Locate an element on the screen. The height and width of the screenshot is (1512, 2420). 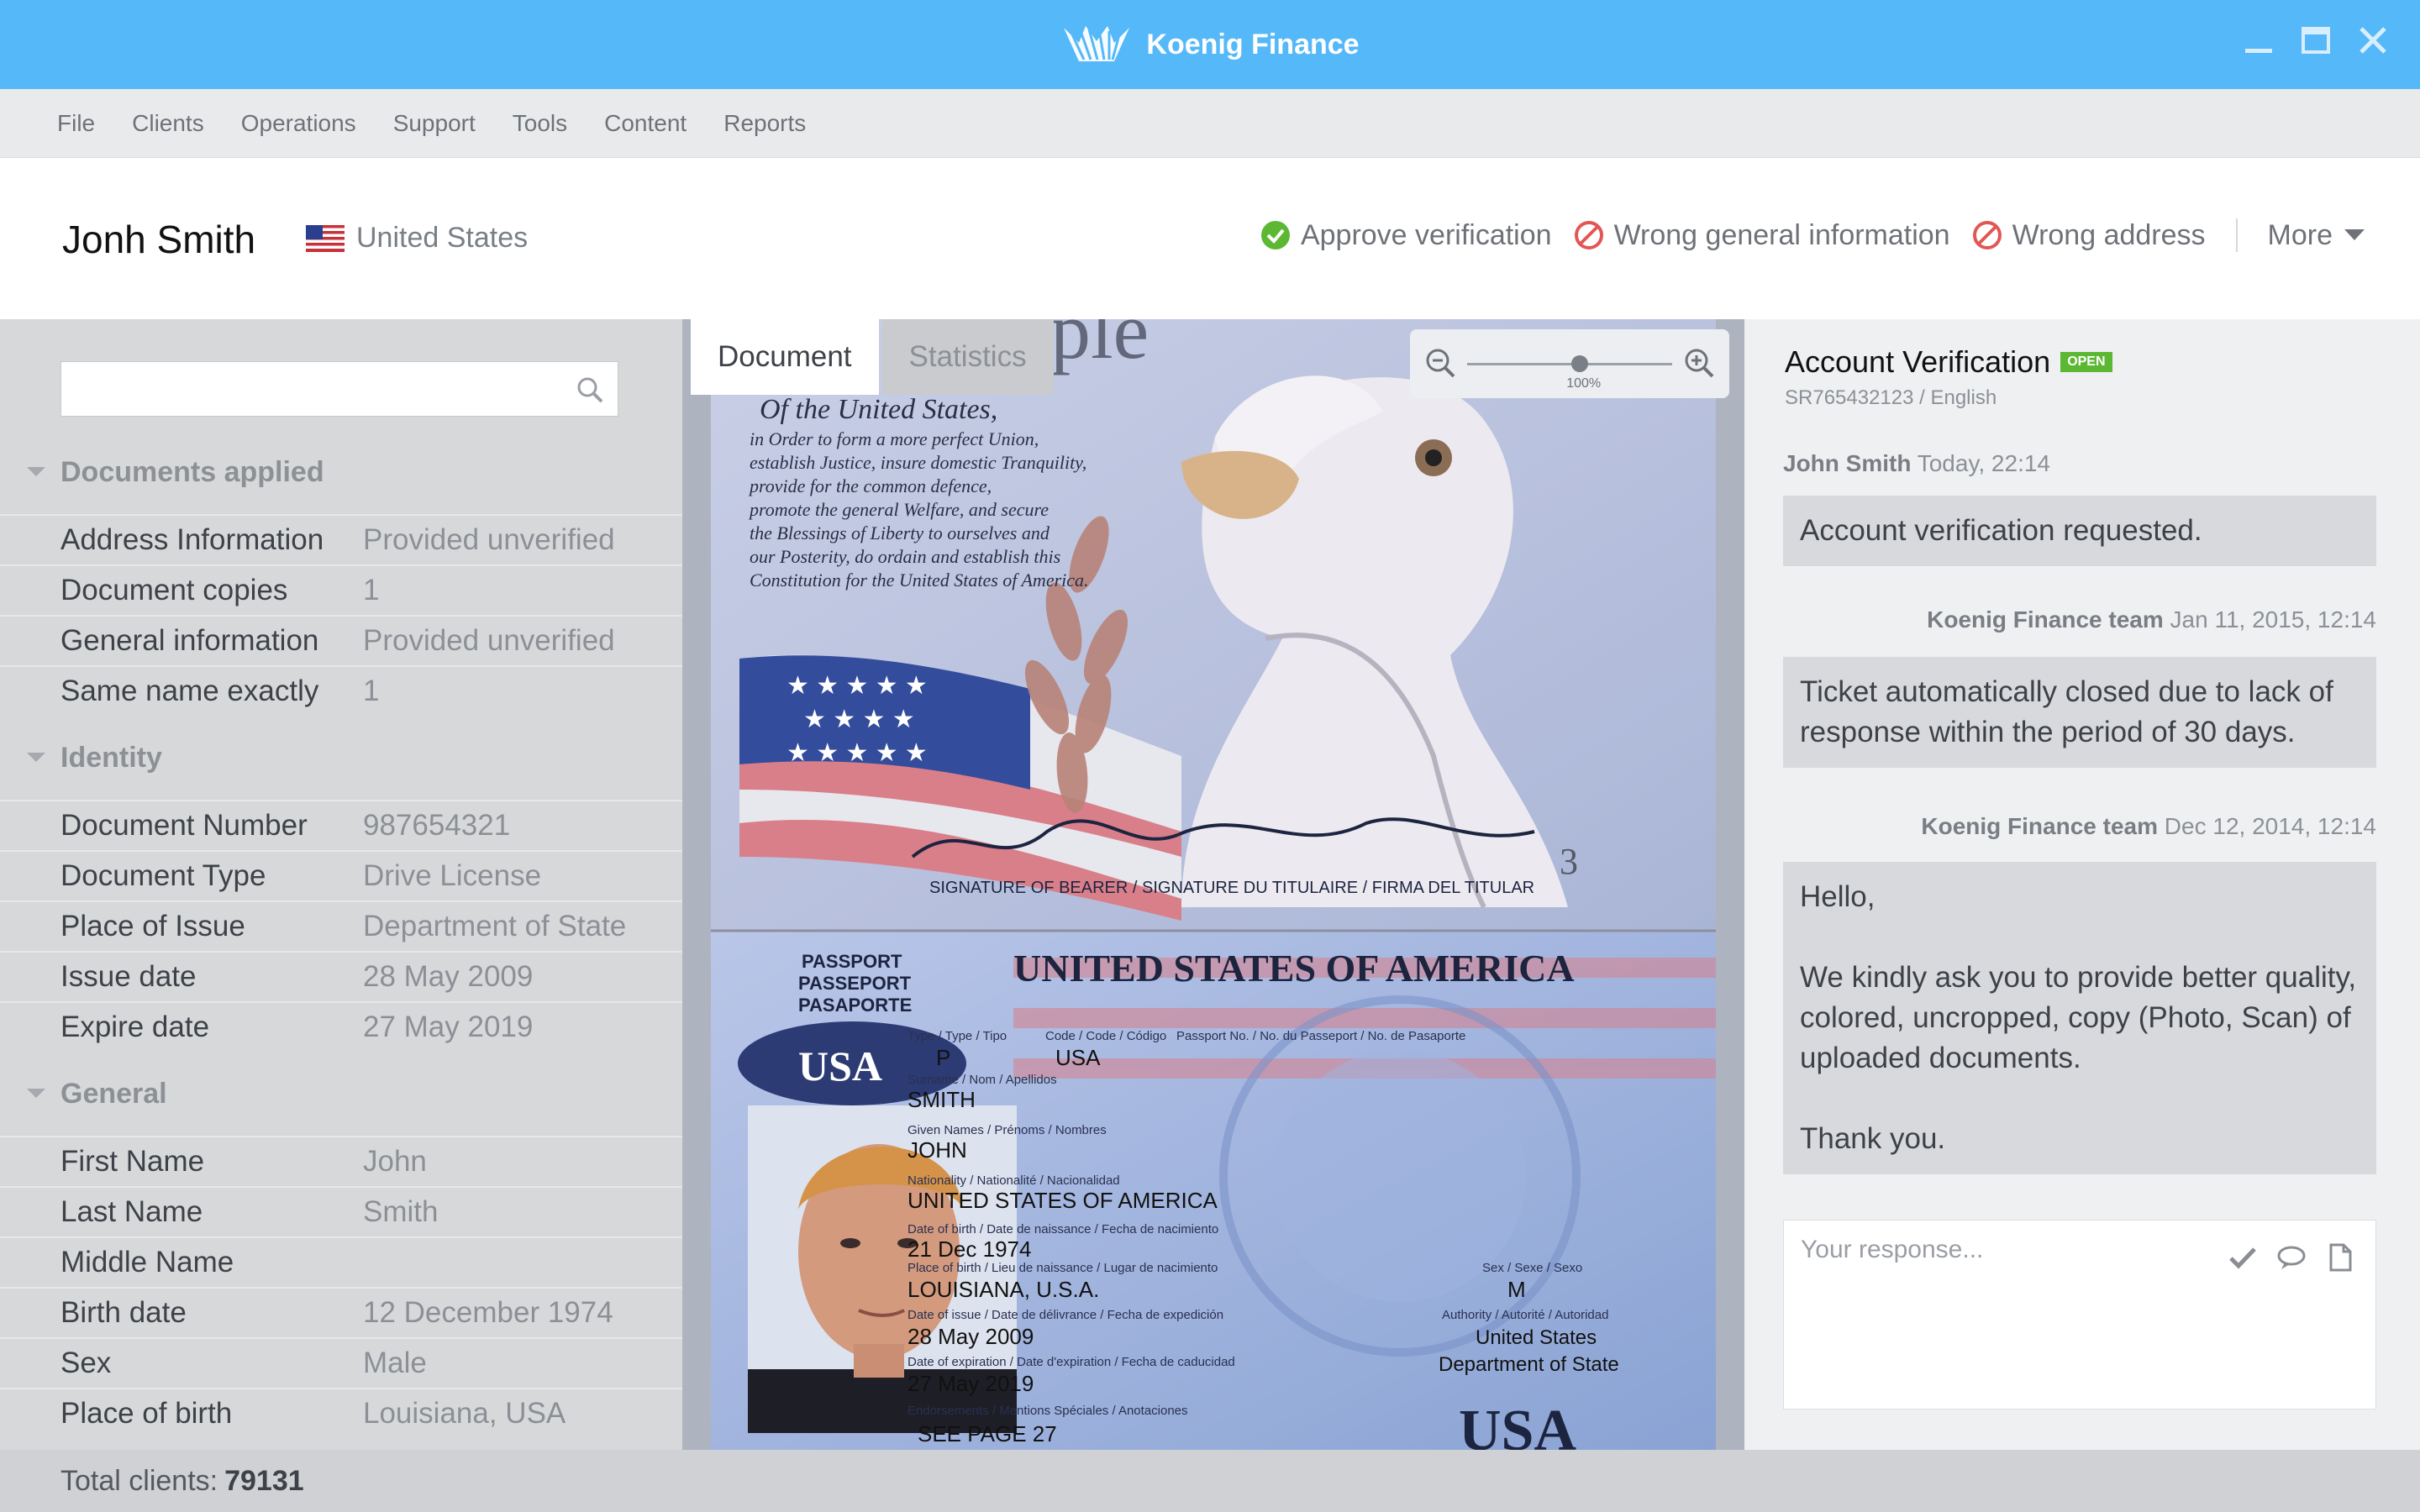
detail-row: Birth date 12 December 1974 is located at coordinates (341, 1312).